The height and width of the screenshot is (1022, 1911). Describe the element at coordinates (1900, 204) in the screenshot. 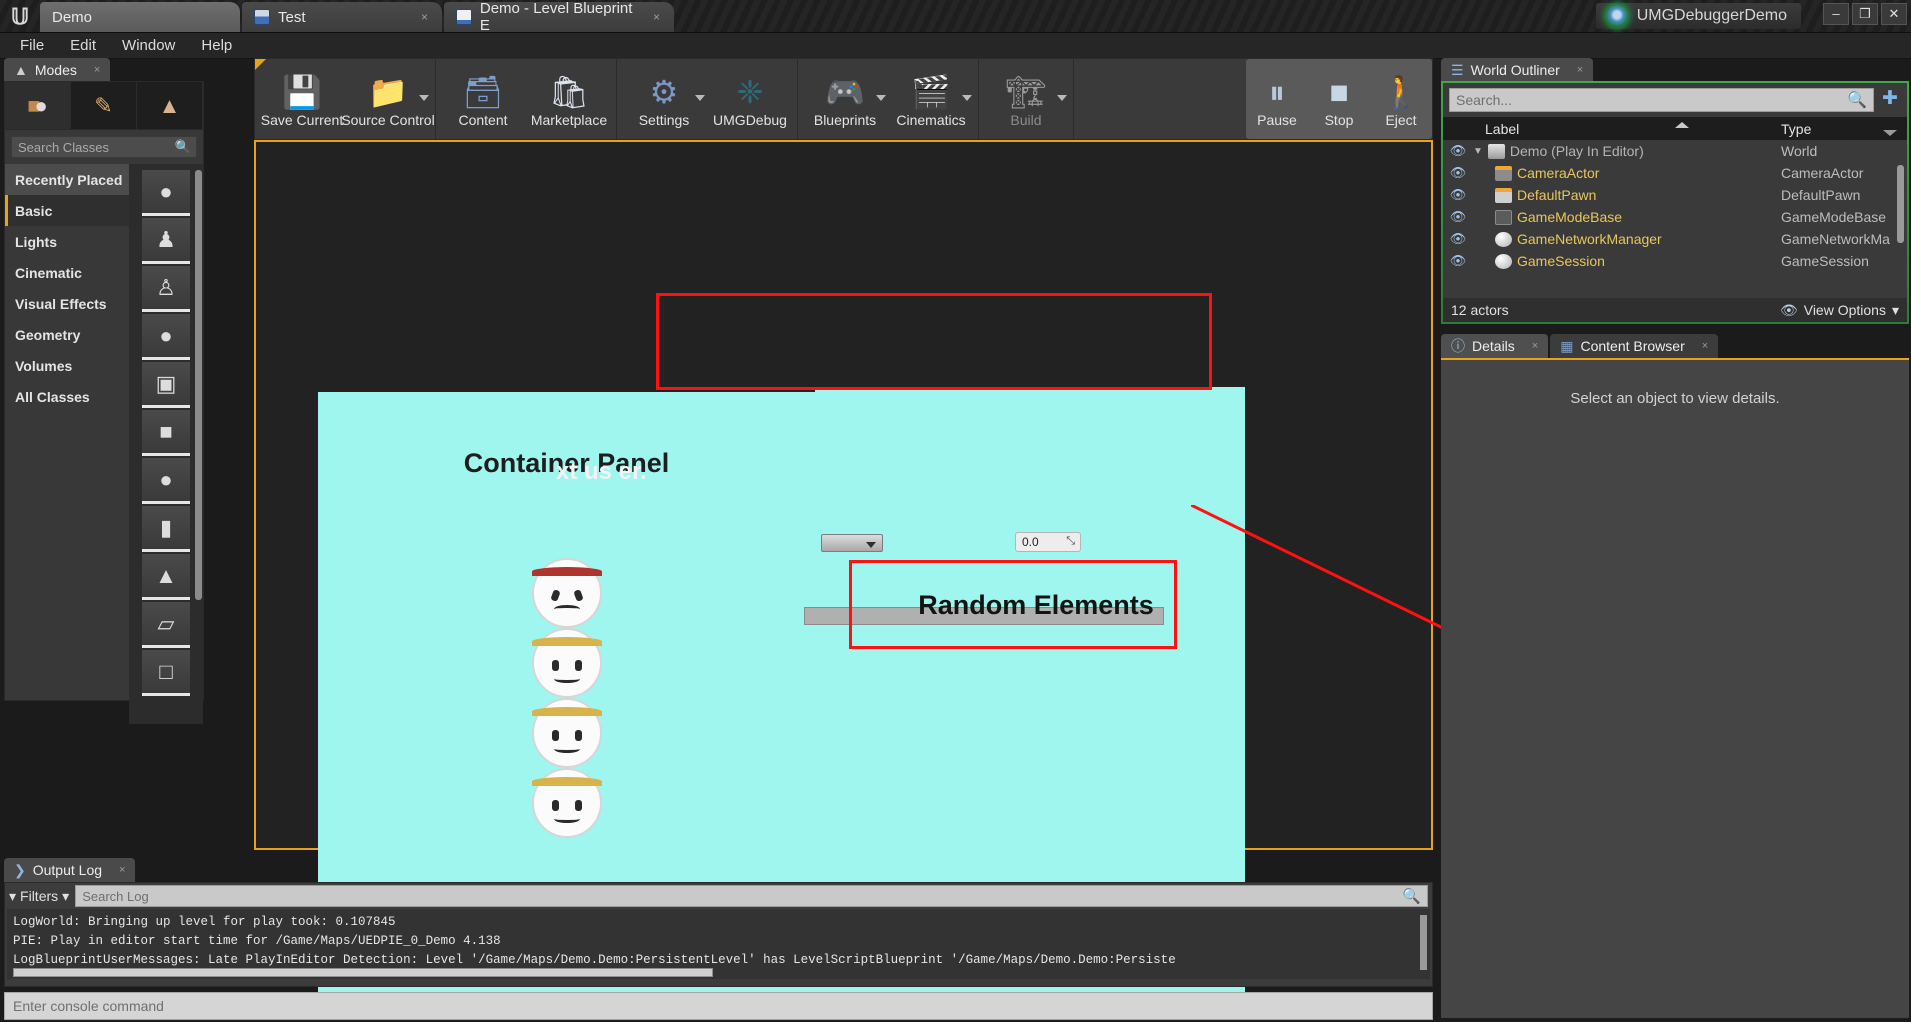

I see `outliner-scrollbar` at that location.